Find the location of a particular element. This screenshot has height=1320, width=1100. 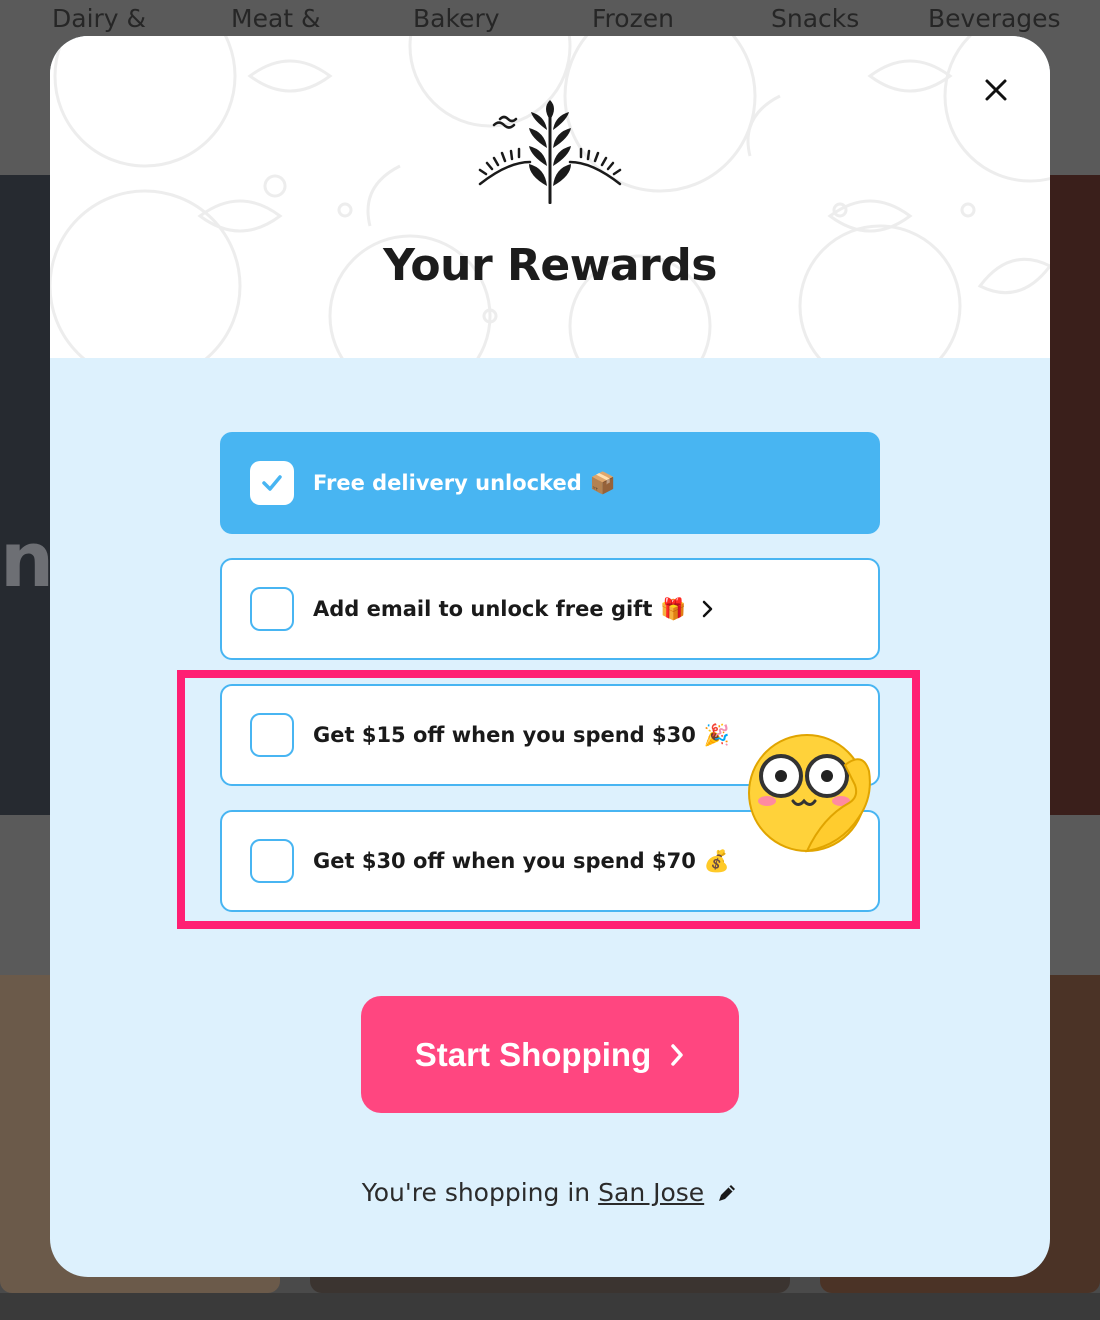

bg-nav-item: Beverages is located at coordinates (994, 18).